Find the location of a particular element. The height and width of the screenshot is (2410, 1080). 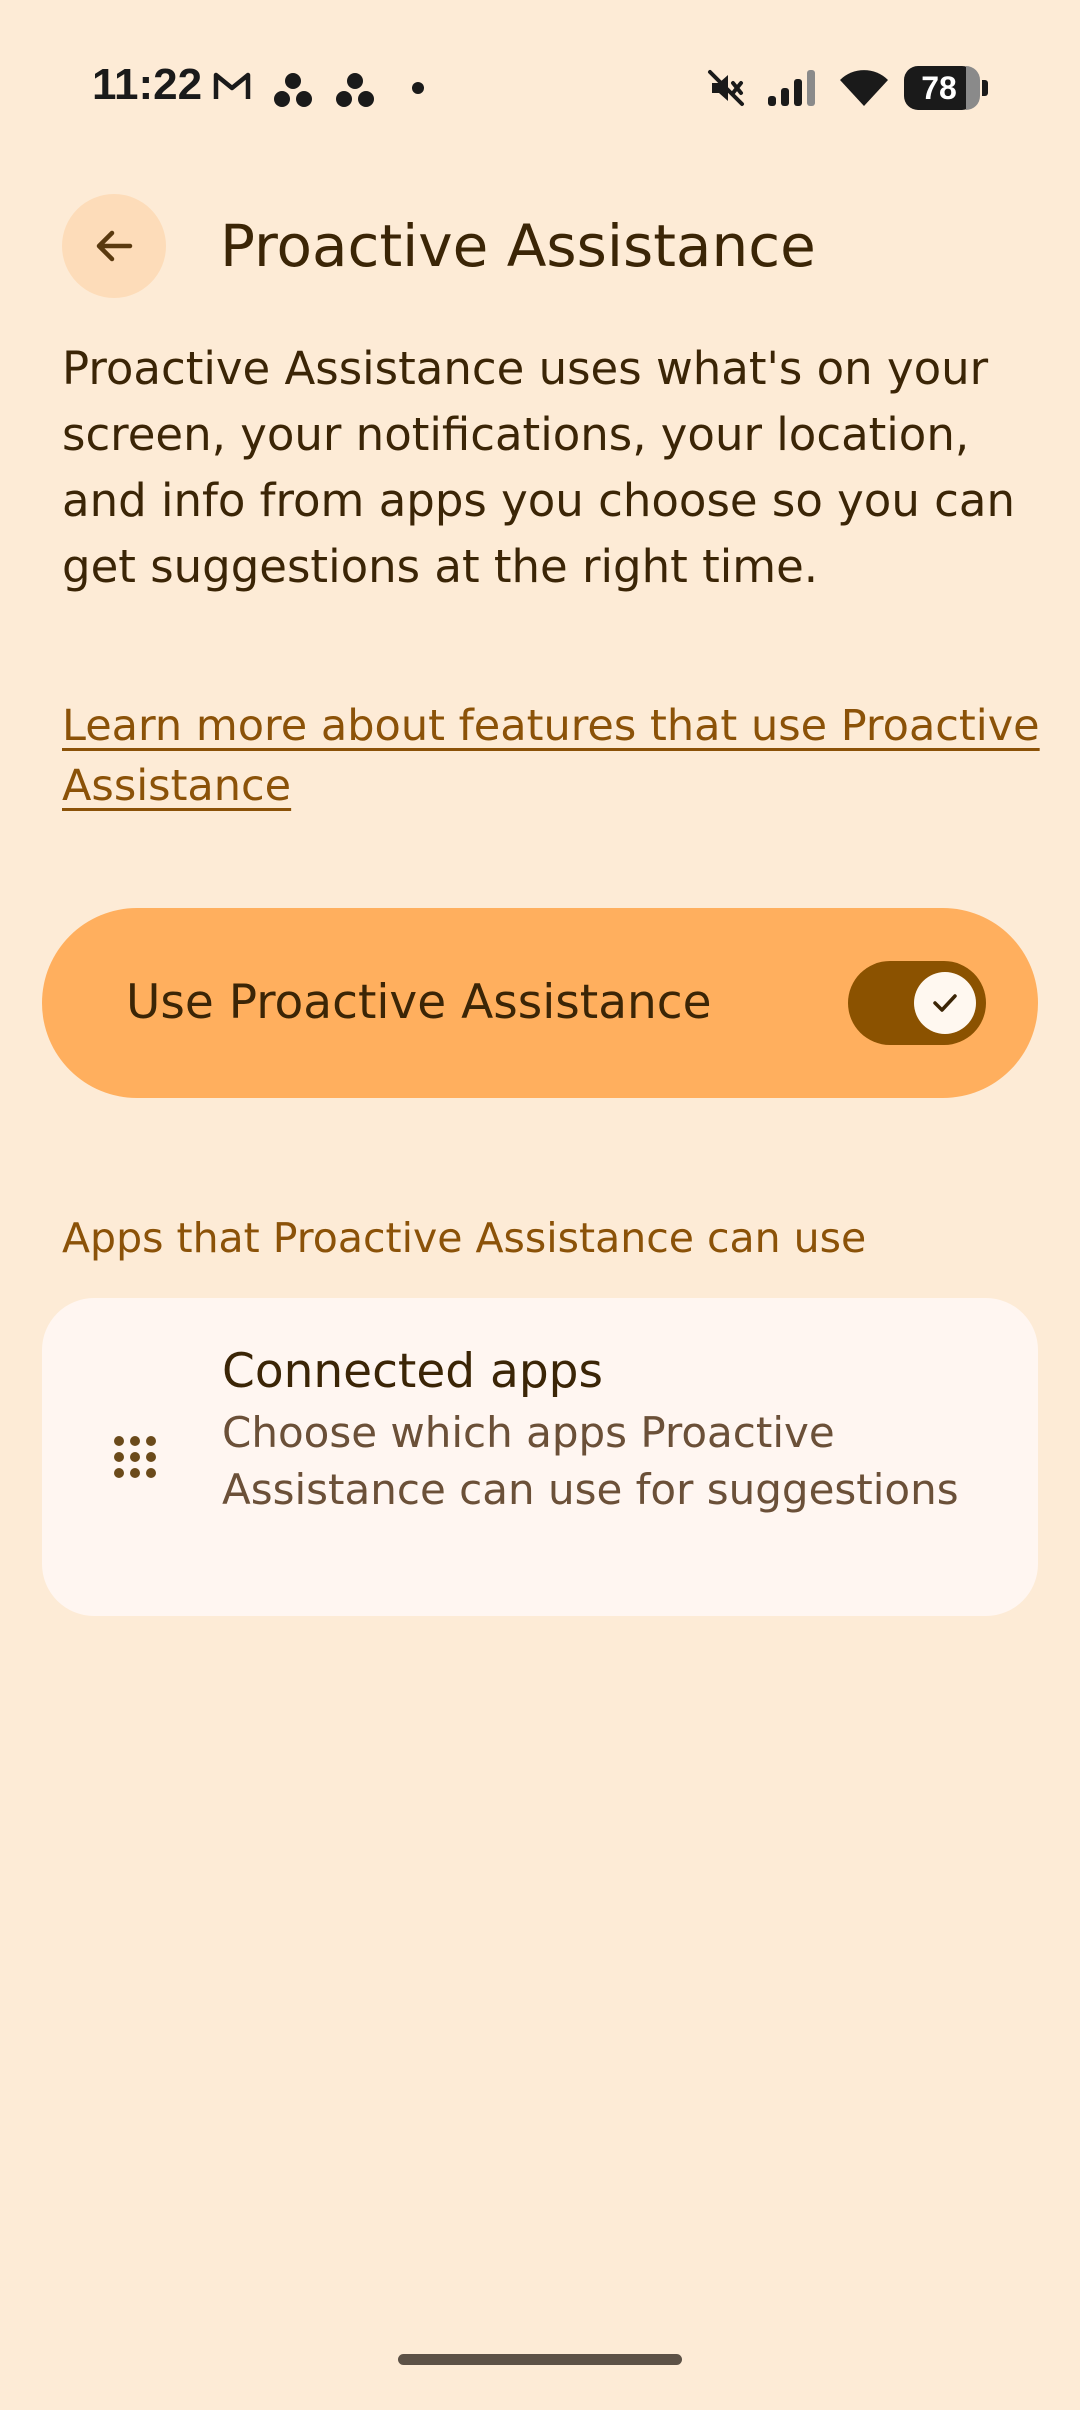

battery-level: 78 is located at coordinates (939, 88).